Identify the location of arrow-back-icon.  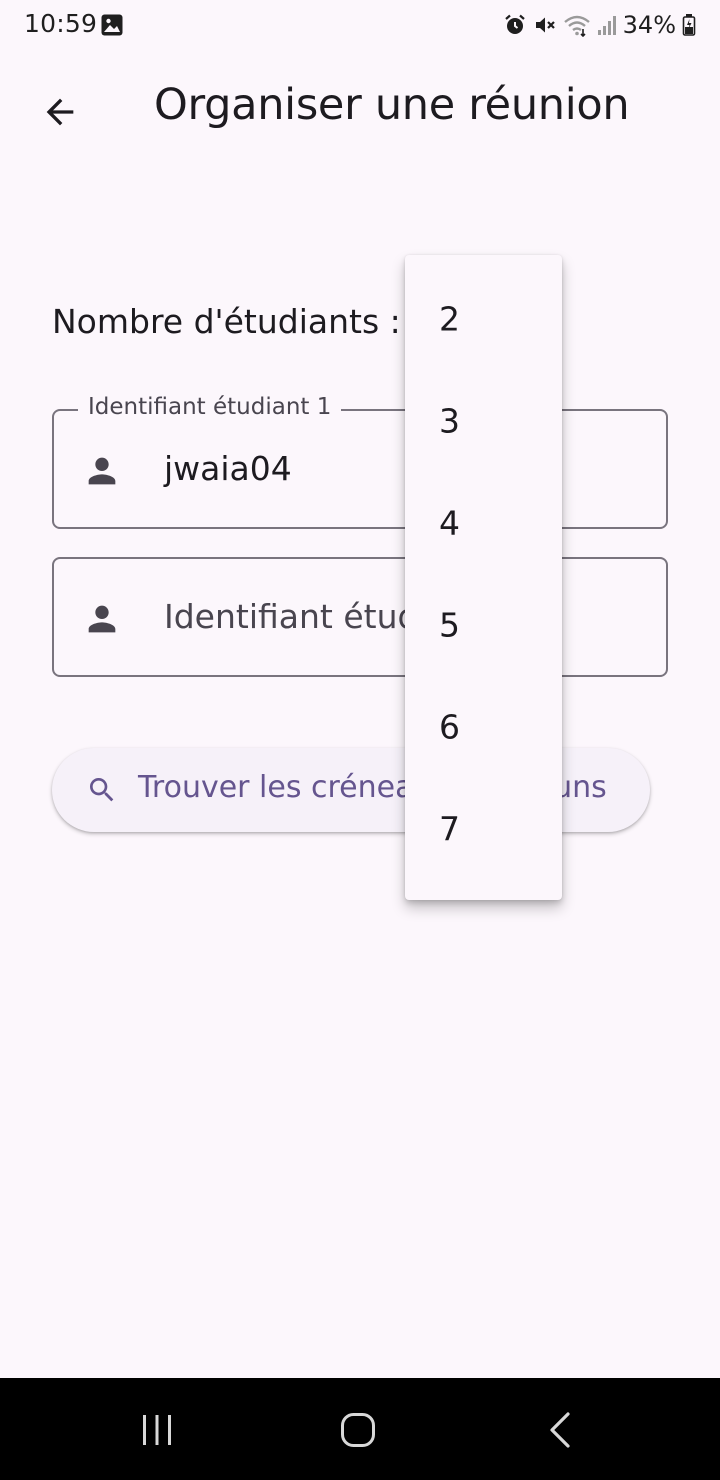
(60, 112).